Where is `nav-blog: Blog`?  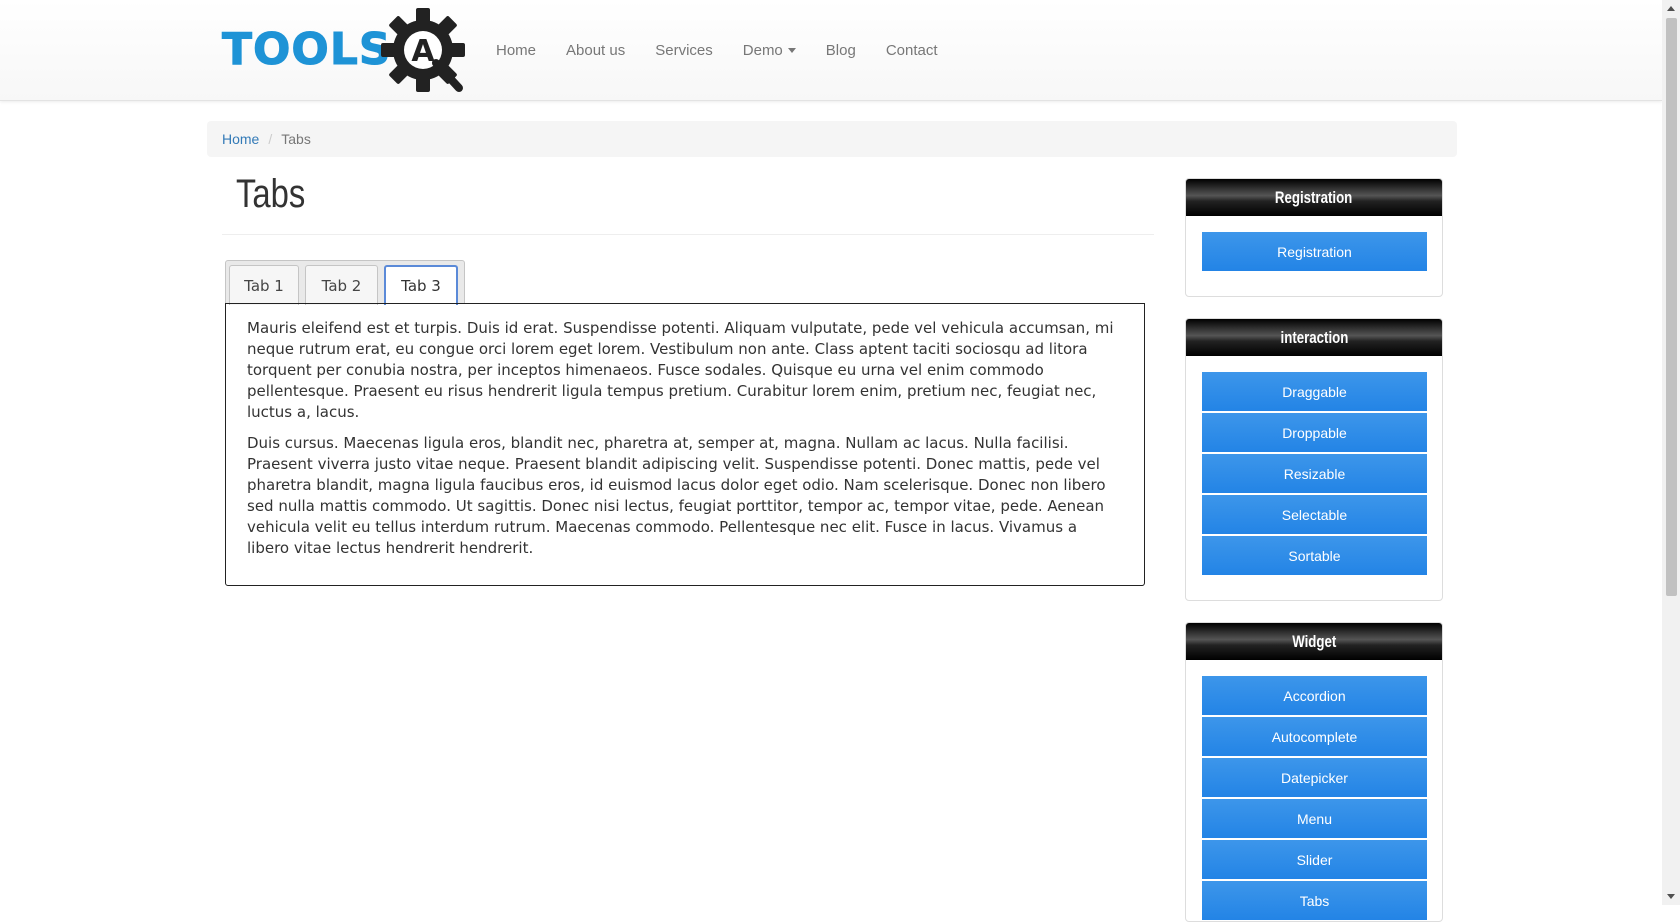
nav-blog: Blog is located at coordinates (841, 50).